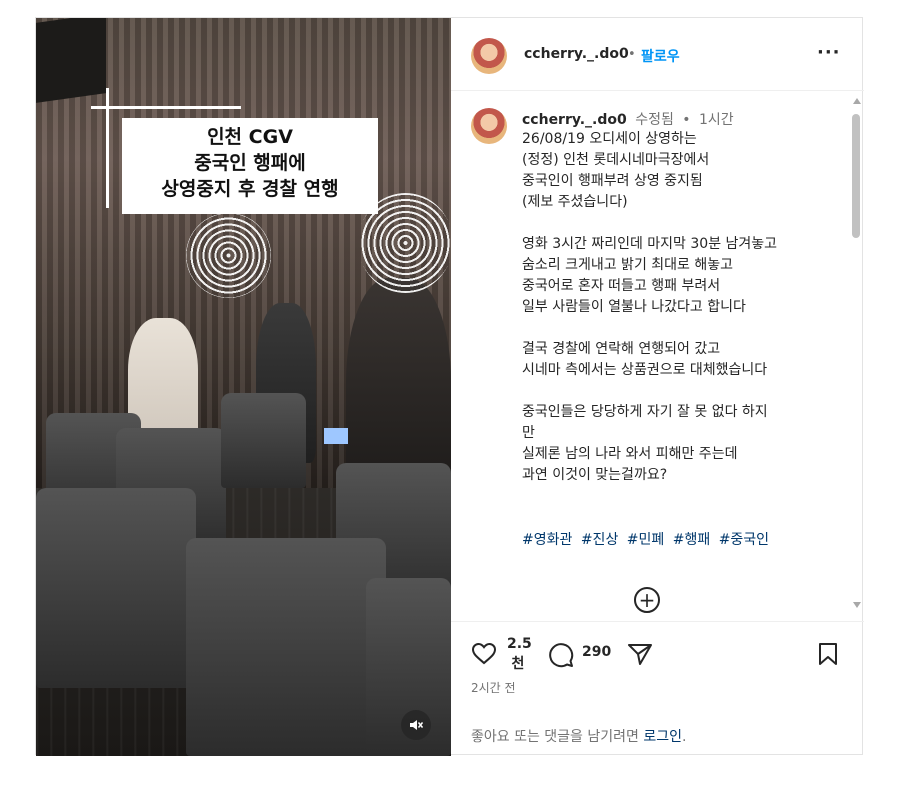 The height and width of the screenshot is (791, 900). I want to click on login-prompt-text: 좋아요 또는 댓글을 남기려면, so click(557, 737).